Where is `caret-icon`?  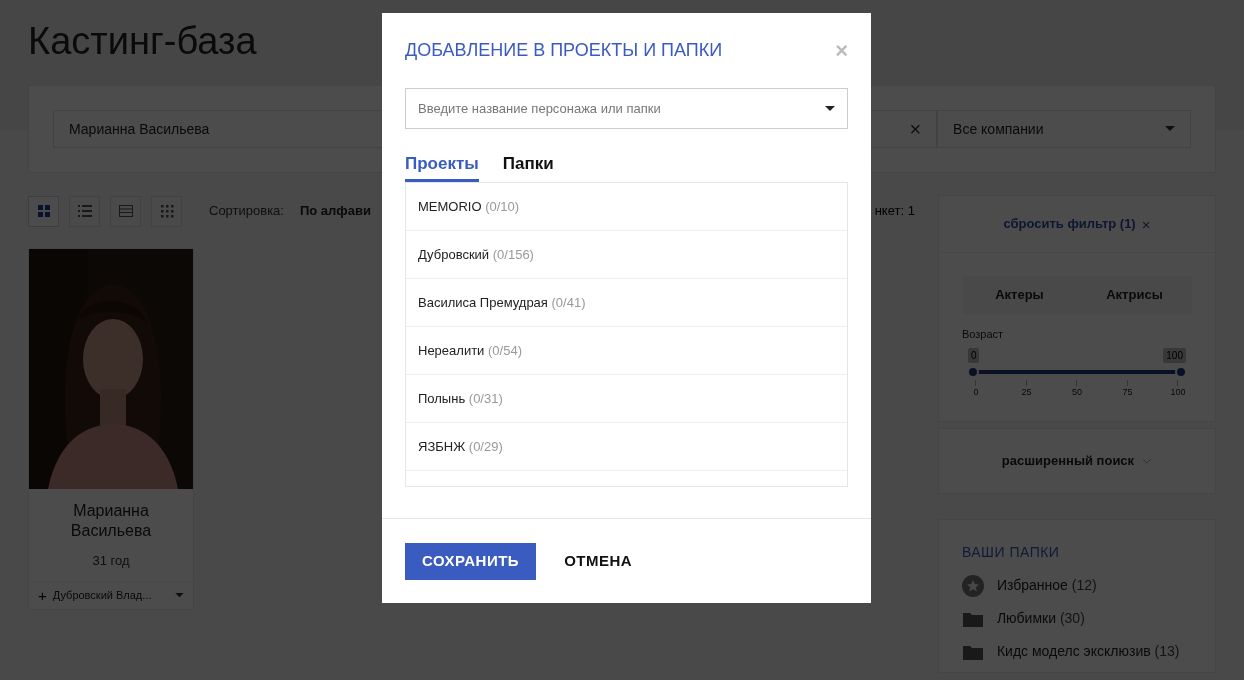
caret-icon is located at coordinates (830, 109).